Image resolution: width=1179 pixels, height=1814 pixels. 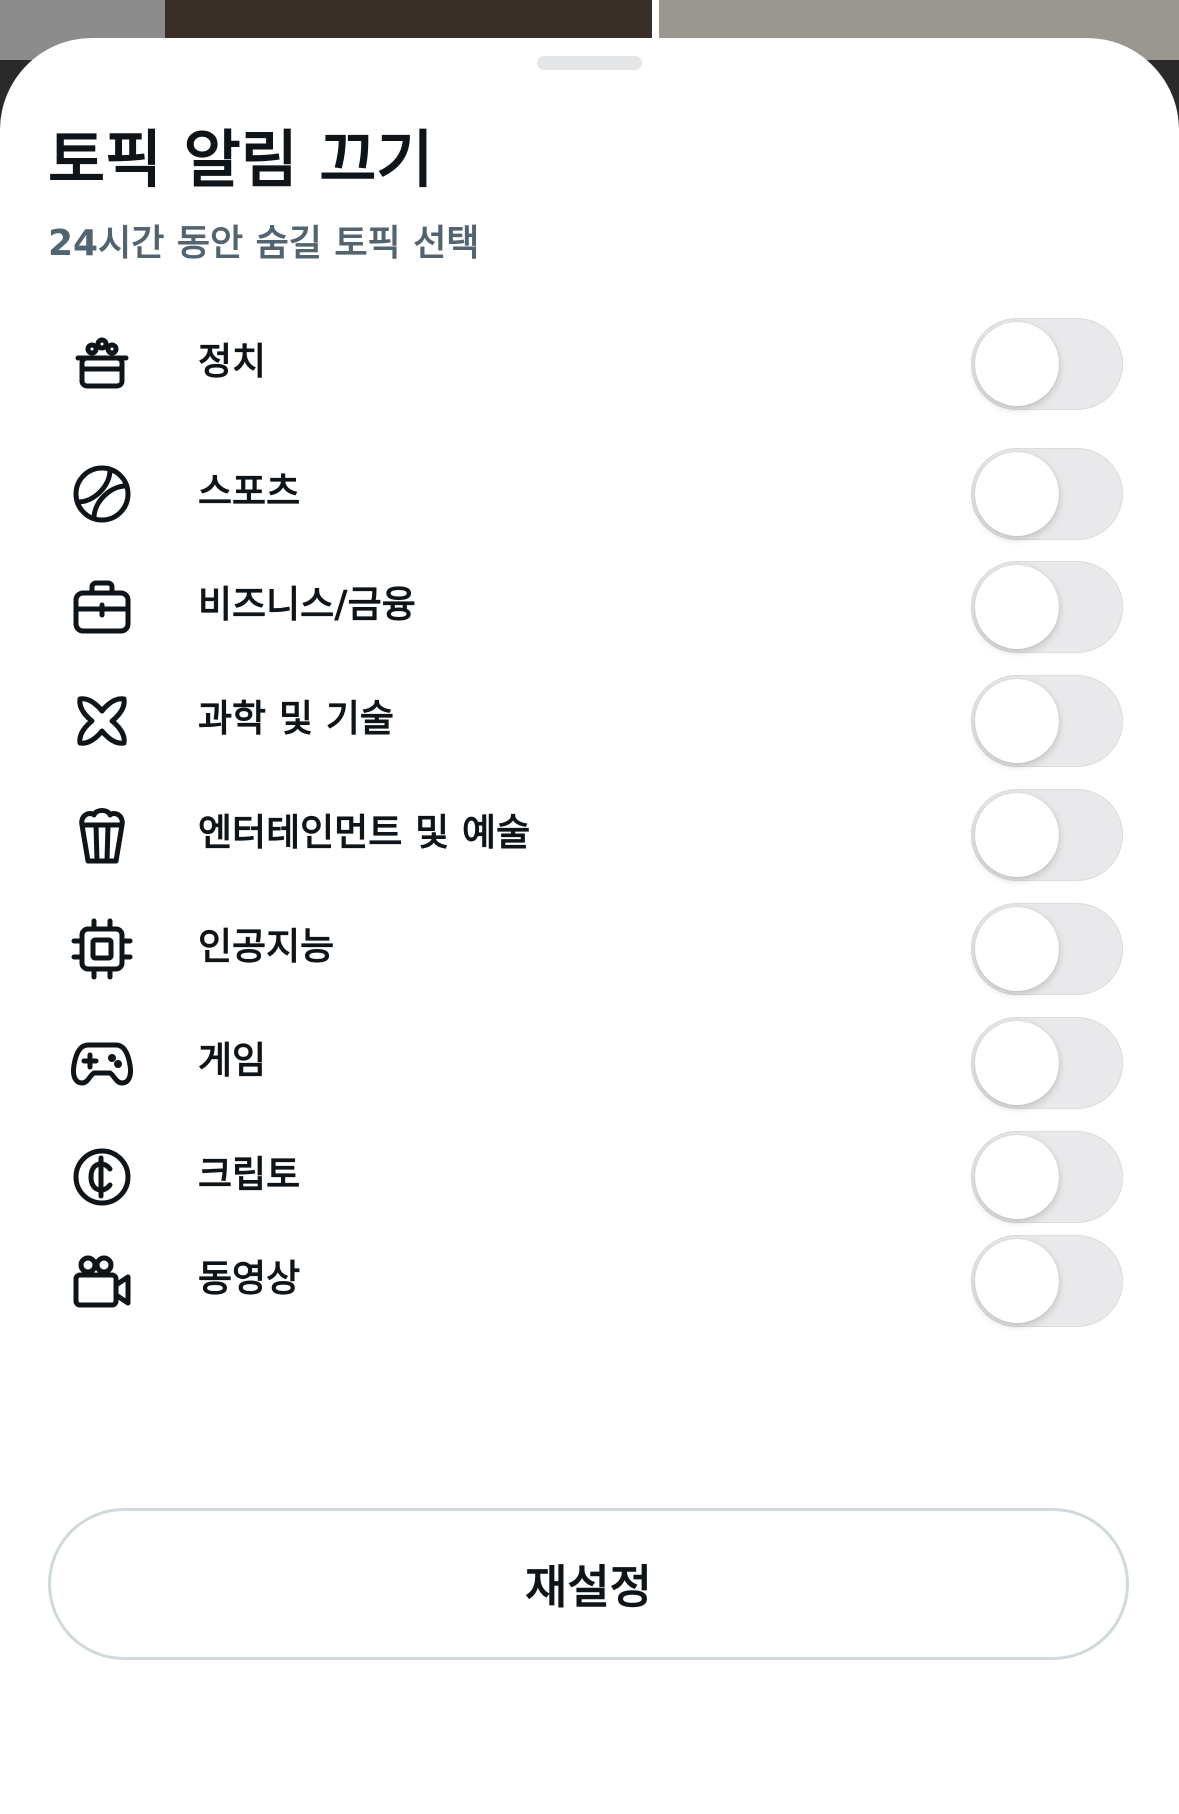 What do you see at coordinates (1047, 949) in the screenshot?
I see `toggle-ai` at bounding box center [1047, 949].